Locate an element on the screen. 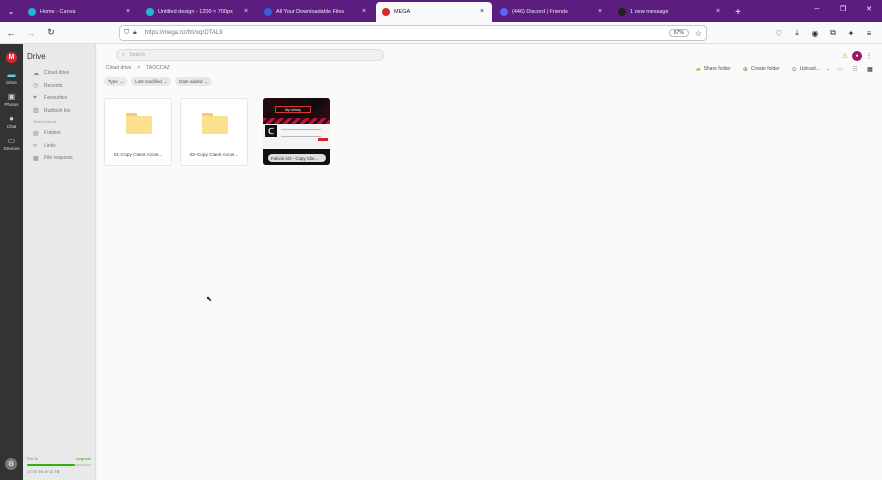 The image size is (882, 480). browser-tab: All Your Downloadable Files × is located at coordinates (316, 12).